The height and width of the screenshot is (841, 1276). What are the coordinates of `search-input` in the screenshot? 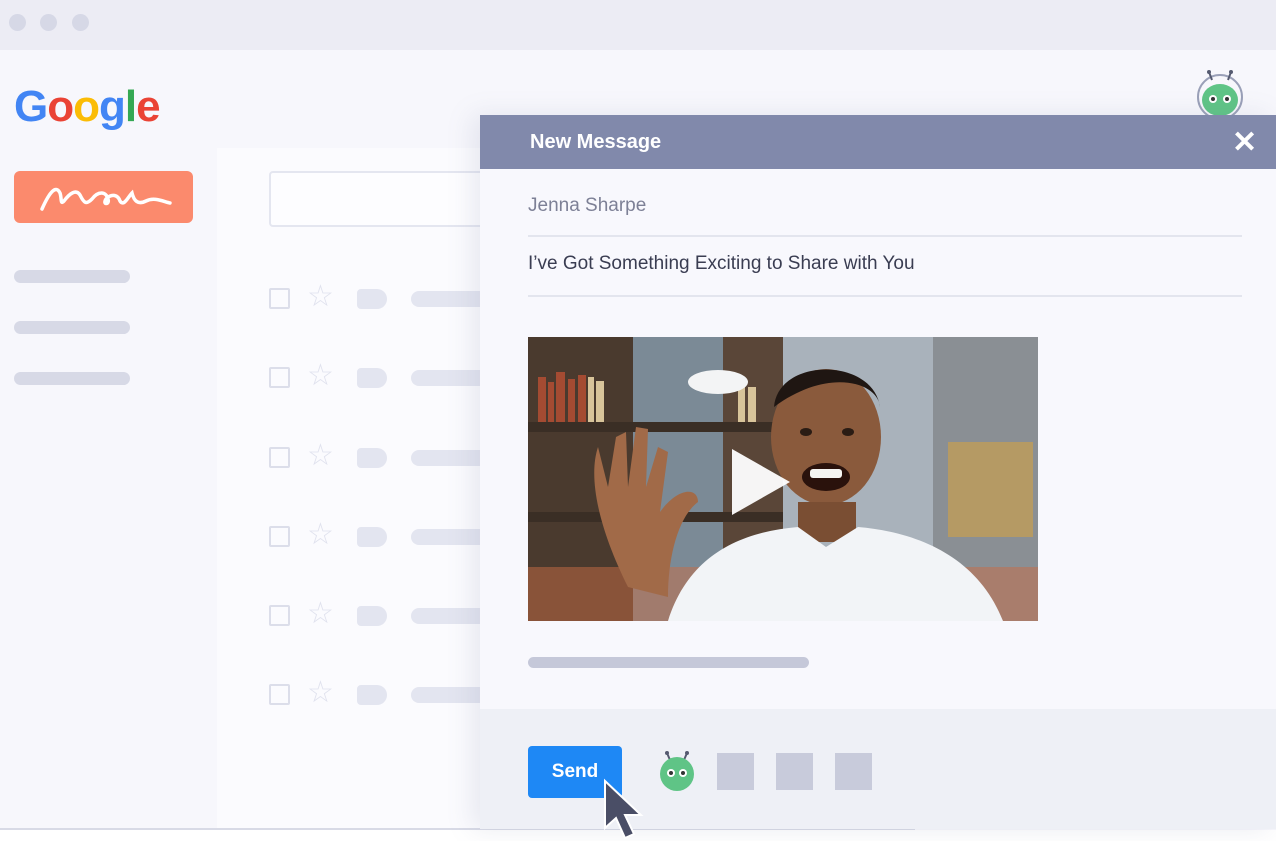 It's located at (389, 199).